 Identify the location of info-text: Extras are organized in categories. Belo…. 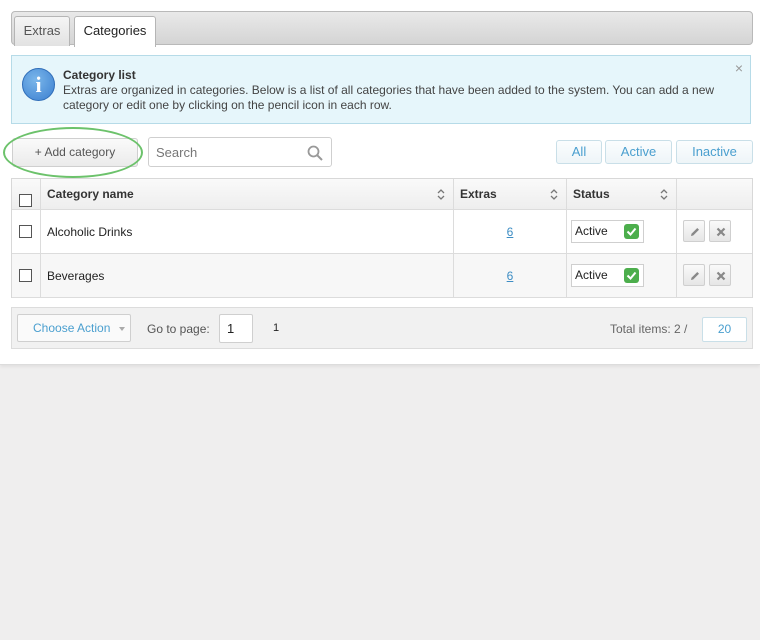
(389, 97).